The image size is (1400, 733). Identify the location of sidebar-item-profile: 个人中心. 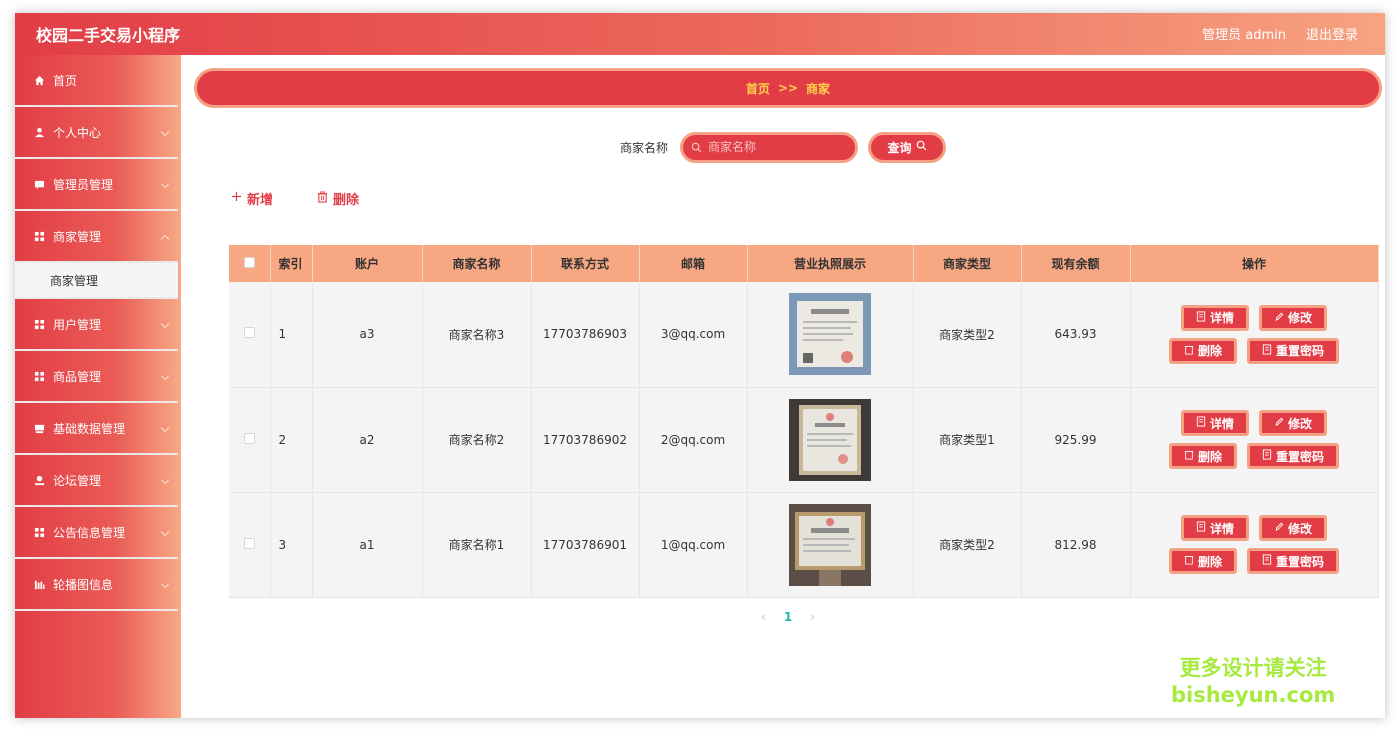
(96, 133).